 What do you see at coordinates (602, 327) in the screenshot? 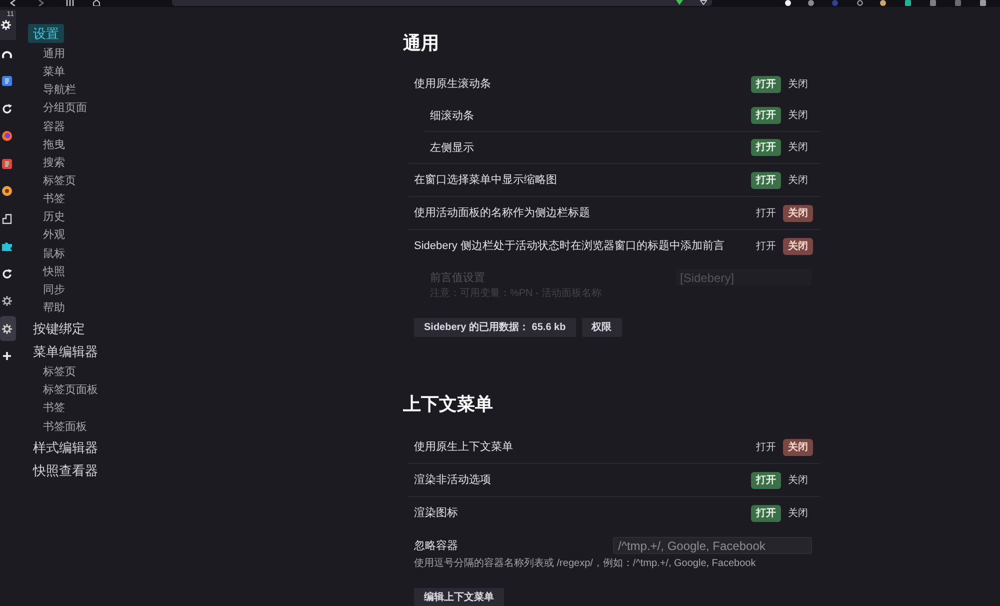
I see `action-button: 权限` at bounding box center [602, 327].